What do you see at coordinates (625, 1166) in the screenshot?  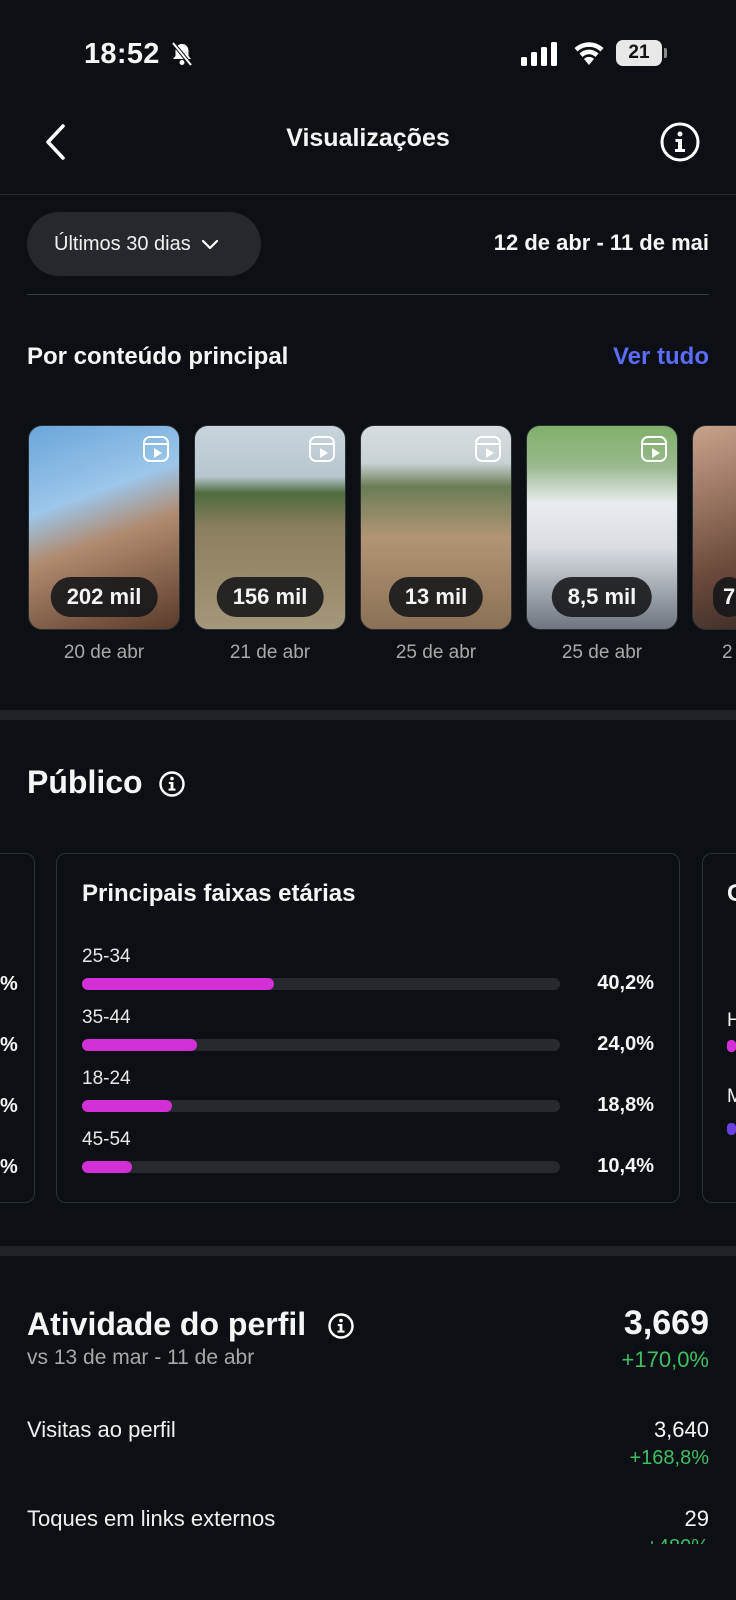 I see `age-range-percent: 10,4%` at bounding box center [625, 1166].